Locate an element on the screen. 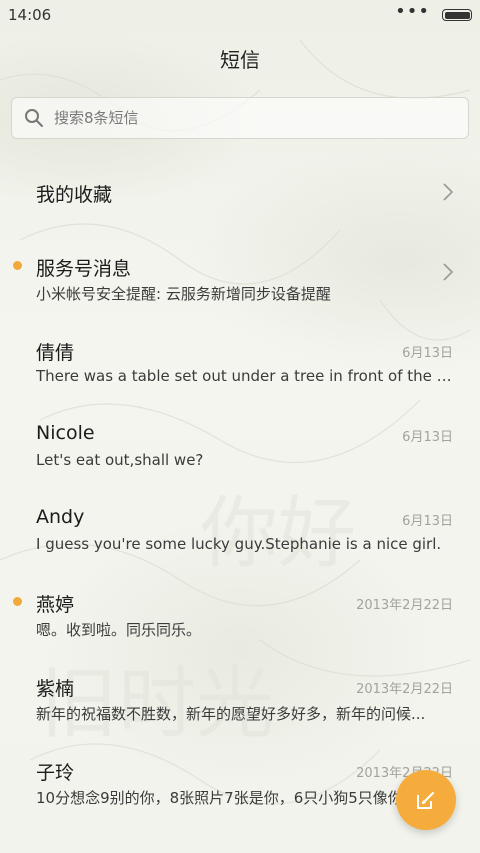 This screenshot has width=480, height=853. search-input is located at coordinates (244, 118).